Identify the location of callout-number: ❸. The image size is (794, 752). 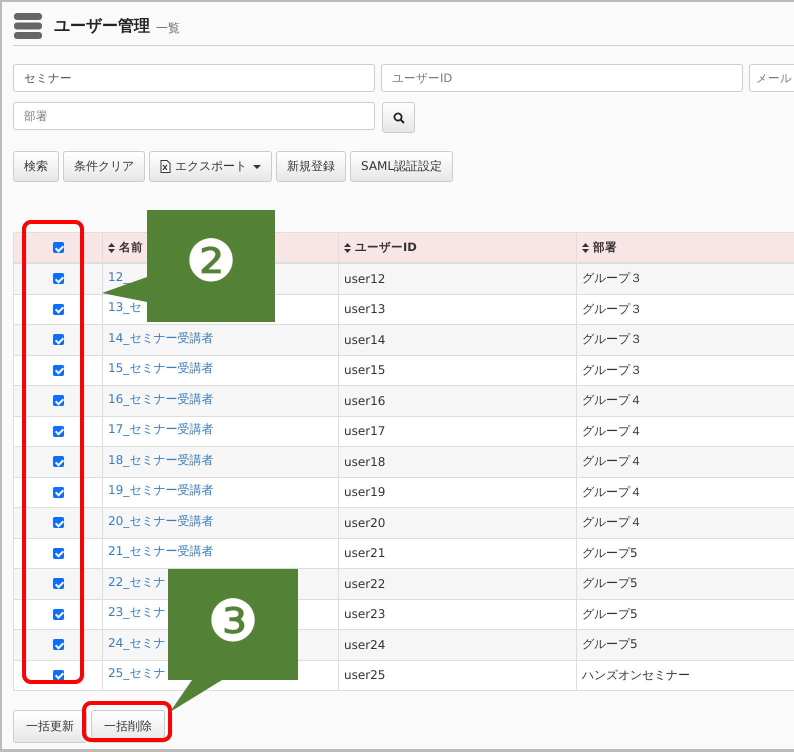
(233, 621).